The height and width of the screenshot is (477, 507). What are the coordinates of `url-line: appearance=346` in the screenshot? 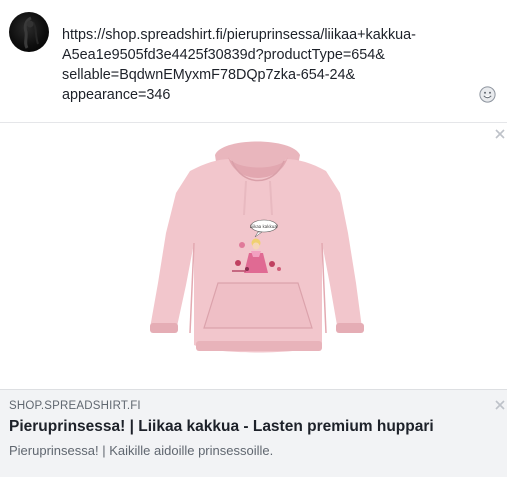 It's located at (116, 95).